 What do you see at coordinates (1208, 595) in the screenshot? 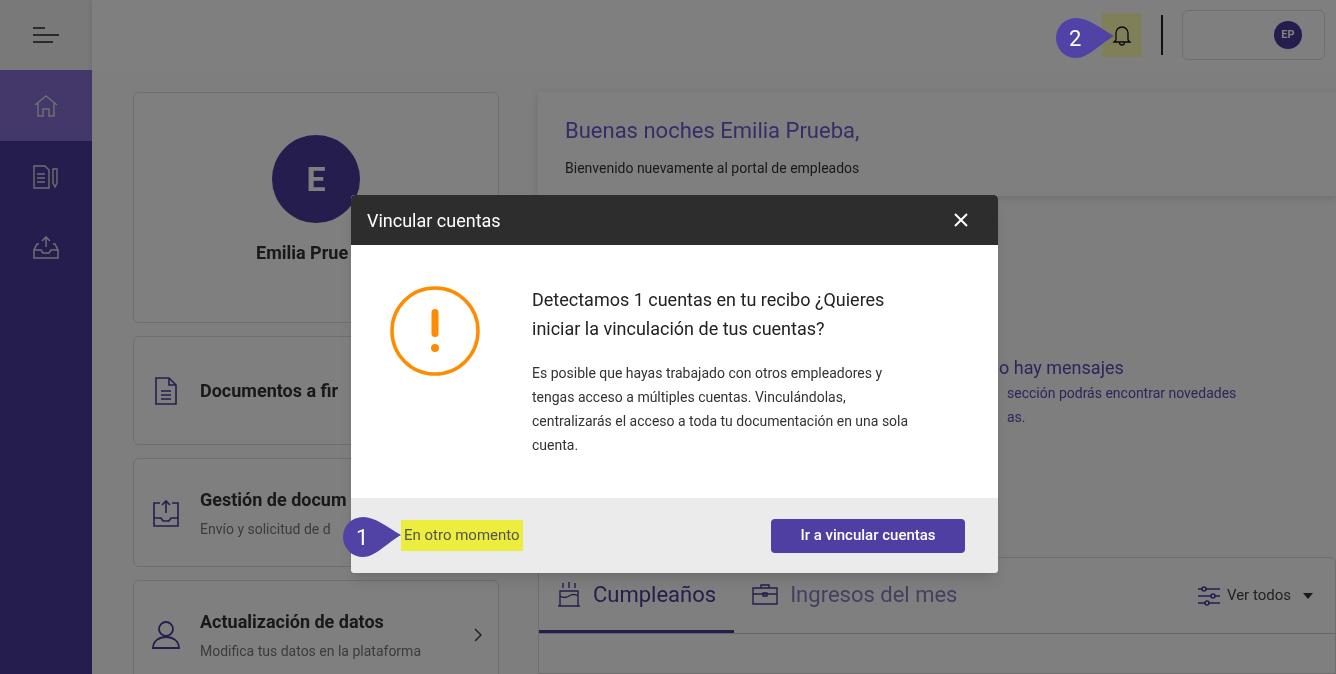
I see `sliders-icon` at bounding box center [1208, 595].